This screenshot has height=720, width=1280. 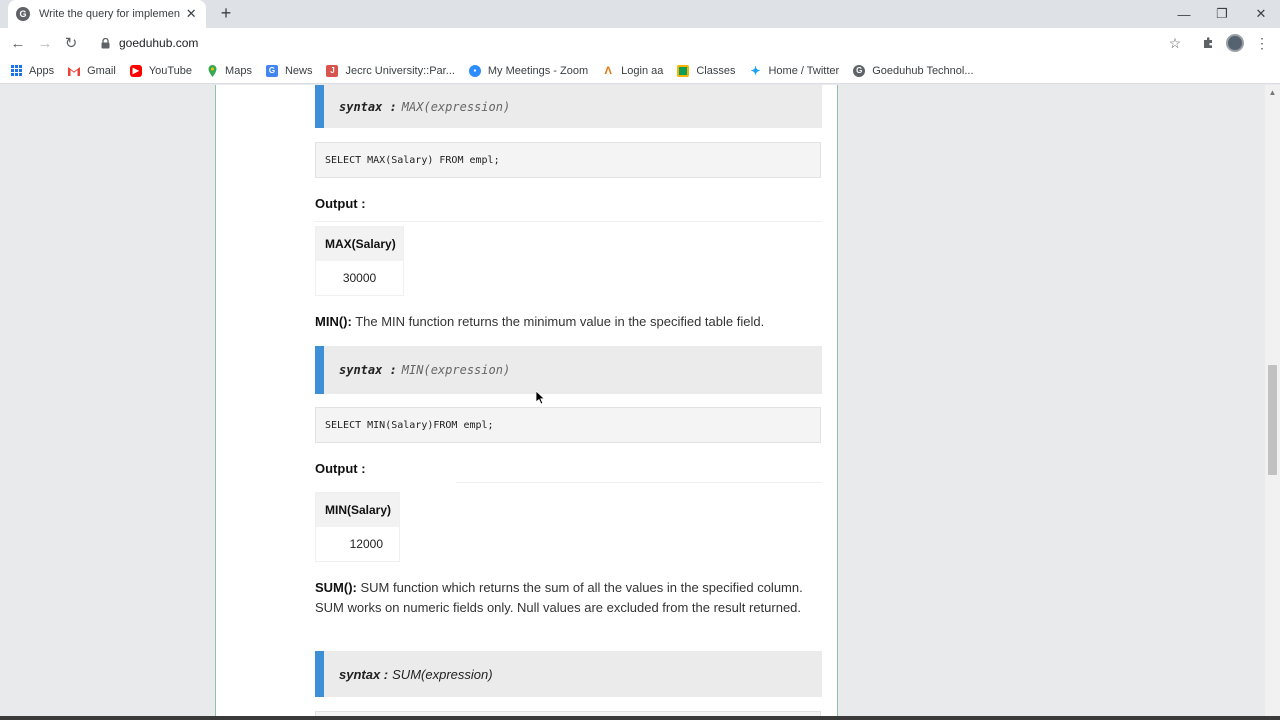 What do you see at coordinates (23, 14) in the screenshot?
I see `tab-favicon-icon: G` at bounding box center [23, 14].